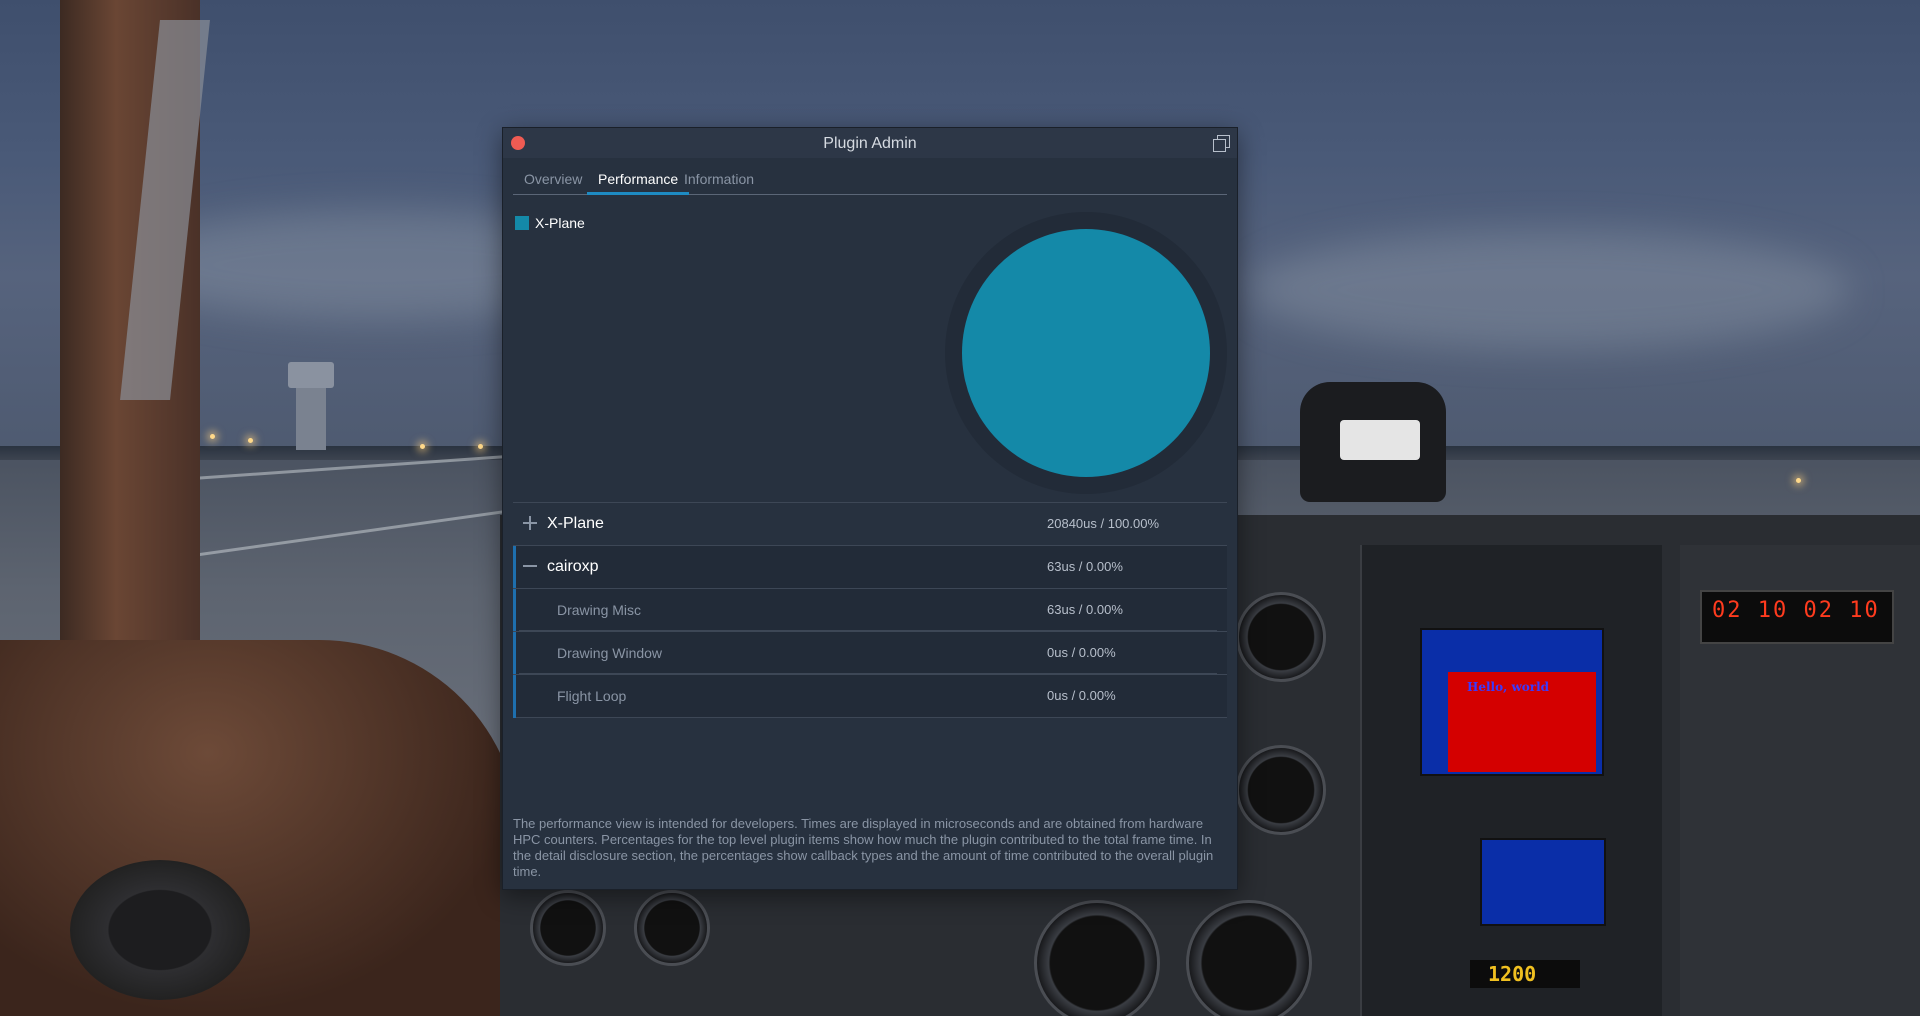 This screenshot has height=1016, width=1920. What do you see at coordinates (1221, 143) in the screenshot?
I see `popout-window-icon` at bounding box center [1221, 143].